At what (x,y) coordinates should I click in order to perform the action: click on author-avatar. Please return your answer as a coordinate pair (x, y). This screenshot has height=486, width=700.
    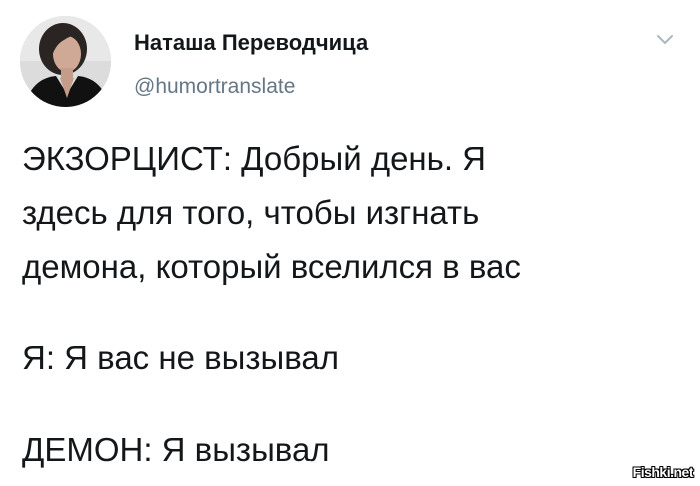
    Looking at the image, I should click on (65, 61).